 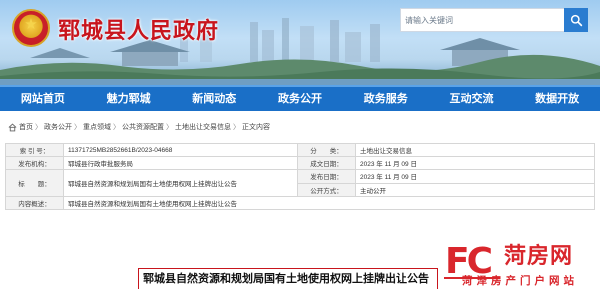 What do you see at coordinates (214, 99) in the screenshot?
I see `nav-item-news: 新闻动态` at bounding box center [214, 99].